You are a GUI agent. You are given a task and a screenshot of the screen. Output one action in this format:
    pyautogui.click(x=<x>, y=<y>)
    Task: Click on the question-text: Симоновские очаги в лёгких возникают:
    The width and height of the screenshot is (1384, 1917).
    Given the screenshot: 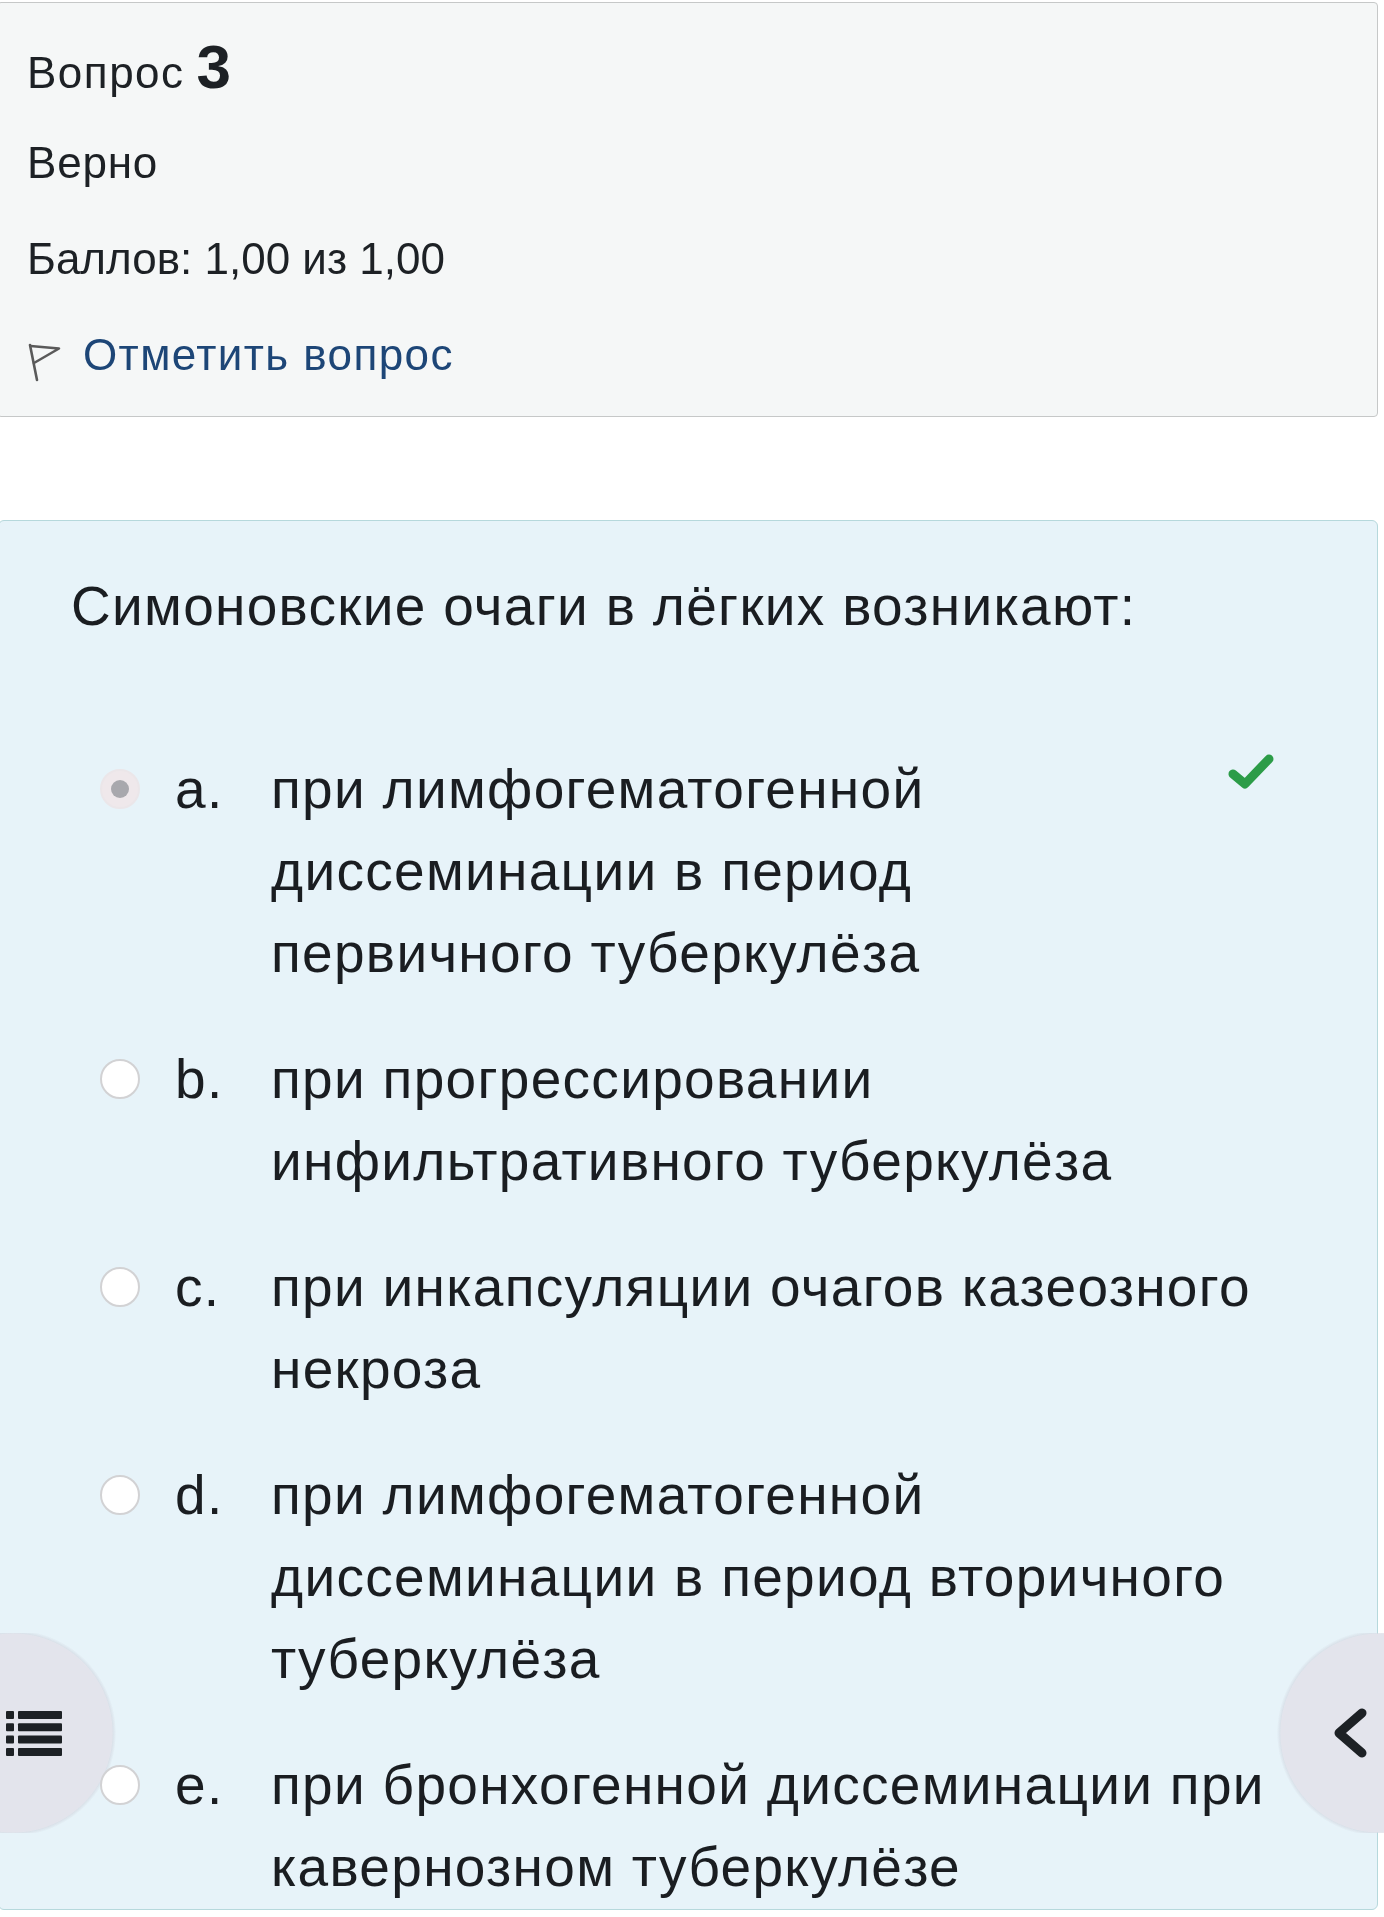 What is the action you would take?
    pyautogui.click(x=604, y=606)
    